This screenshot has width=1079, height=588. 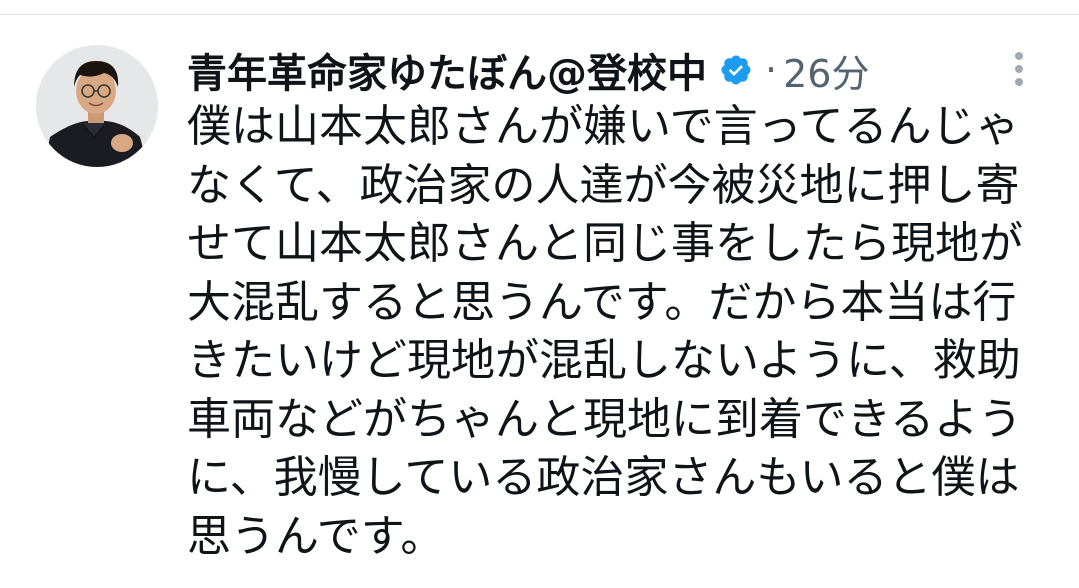 I want to click on tweet-header: 青年革命家ゆたぼん@登校中 · 26分, so click(x=617, y=70).